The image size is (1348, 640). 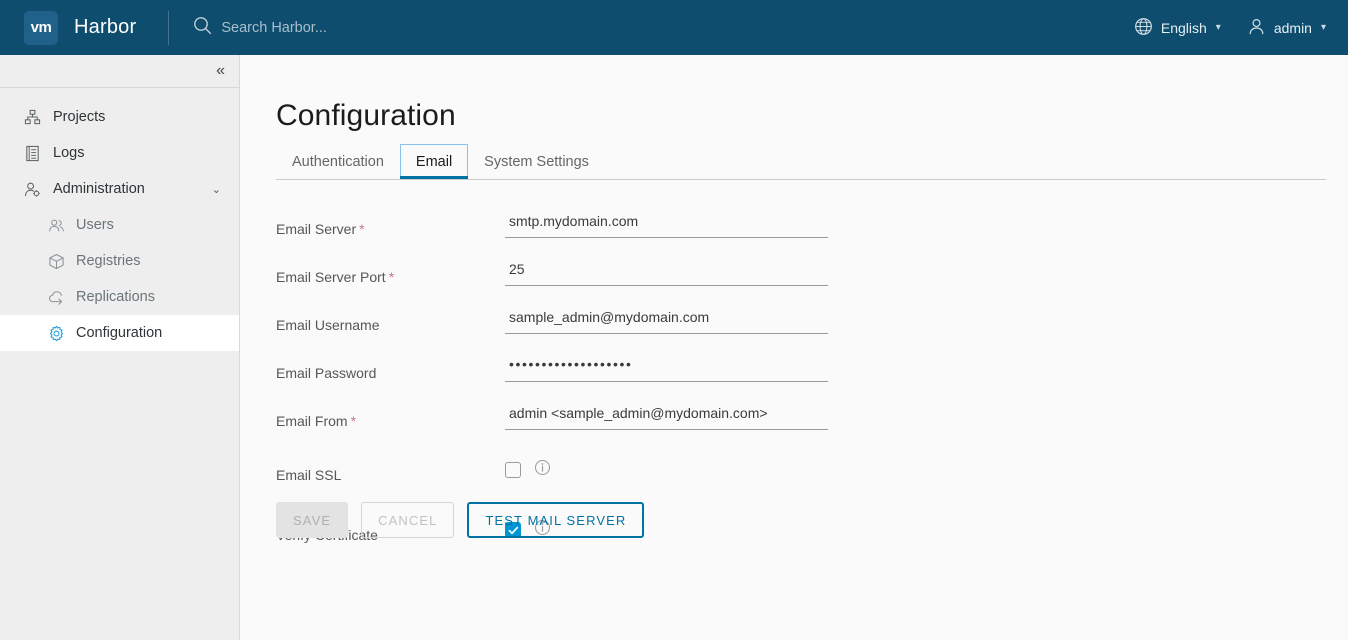 I want to click on sidebar-item-label: Users, so click(x=95, y=225).